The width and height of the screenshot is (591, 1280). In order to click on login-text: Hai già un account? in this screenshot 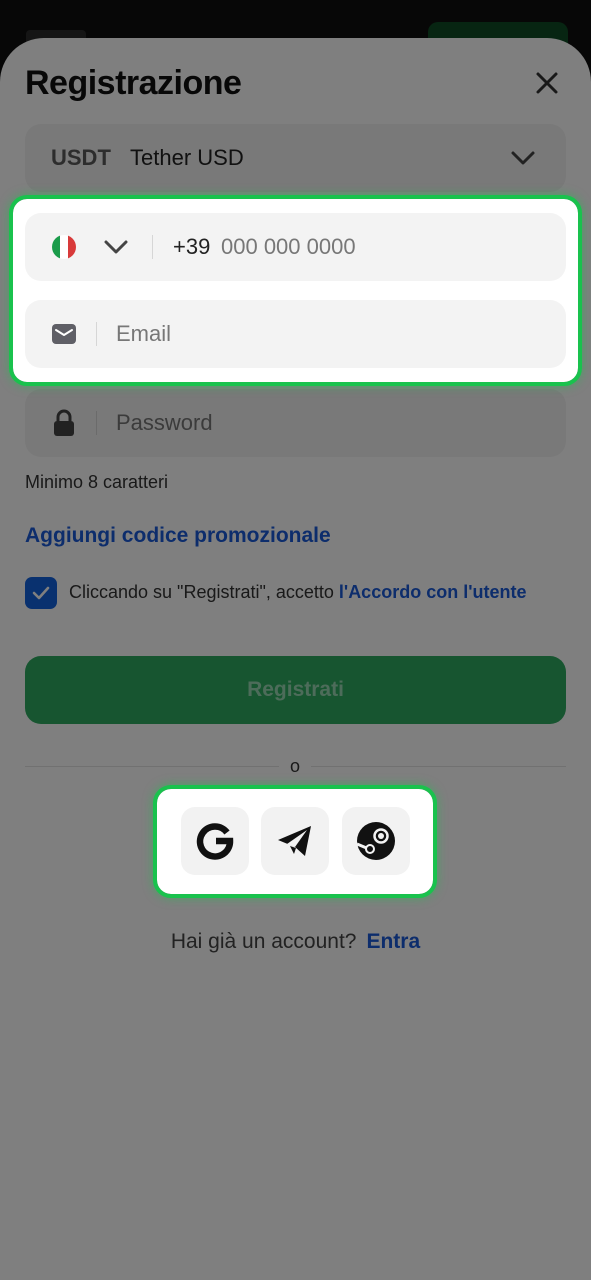, I will do `click(263, 941)`.